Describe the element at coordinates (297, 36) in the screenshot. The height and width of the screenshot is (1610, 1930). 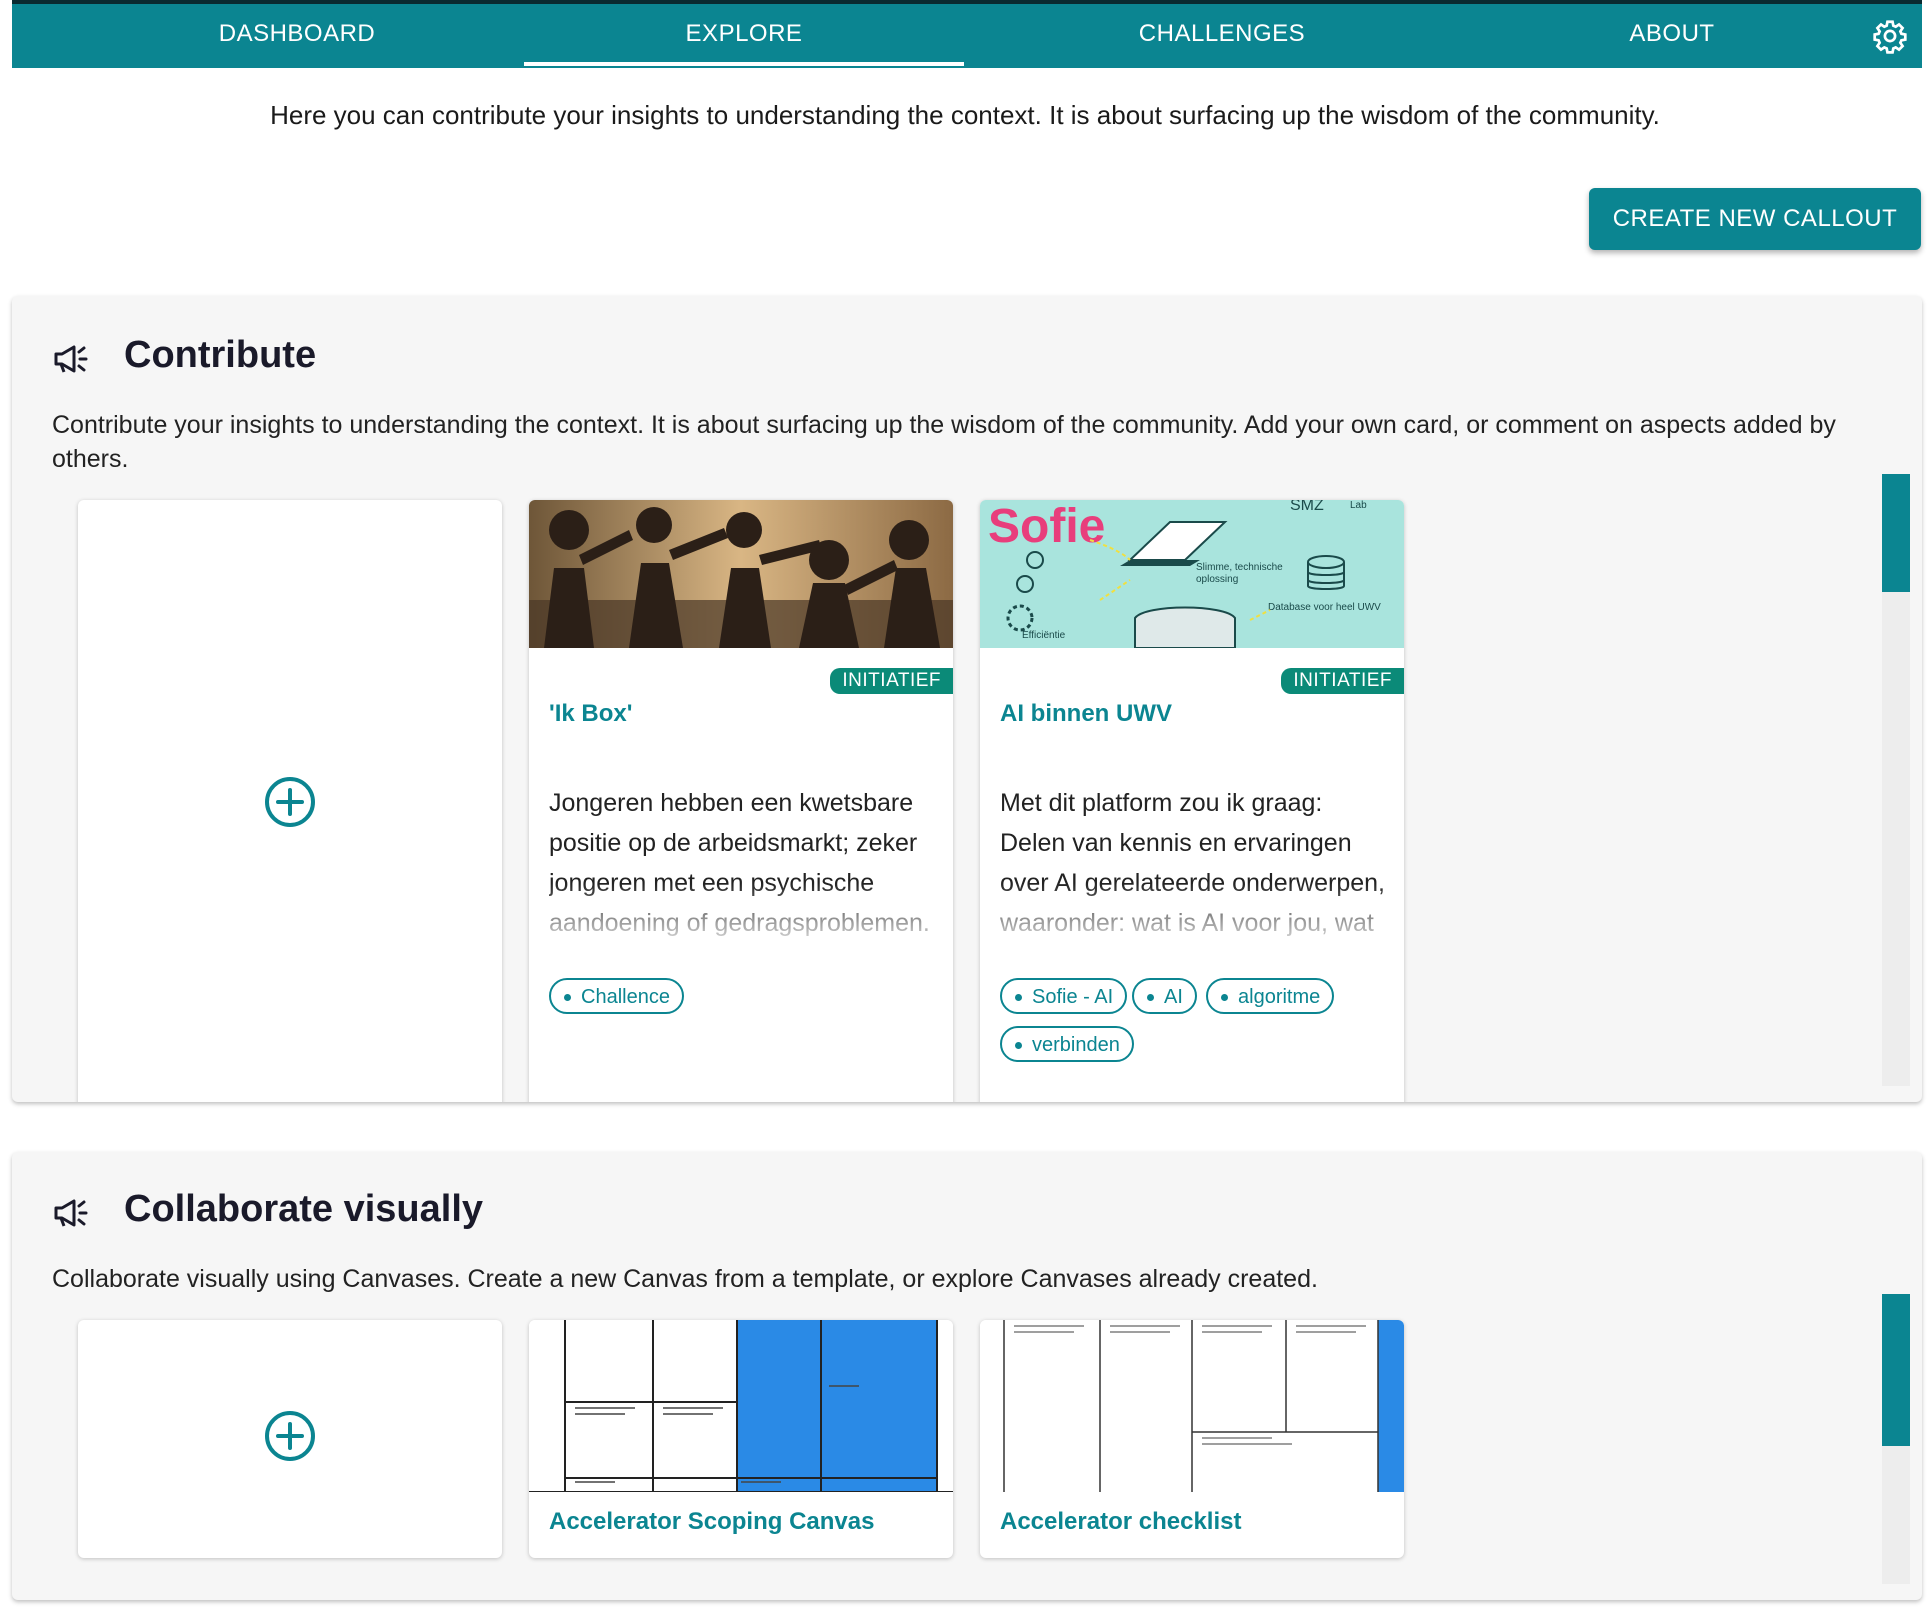
I see `tab-dashboard: DASHBOARD` at that location.